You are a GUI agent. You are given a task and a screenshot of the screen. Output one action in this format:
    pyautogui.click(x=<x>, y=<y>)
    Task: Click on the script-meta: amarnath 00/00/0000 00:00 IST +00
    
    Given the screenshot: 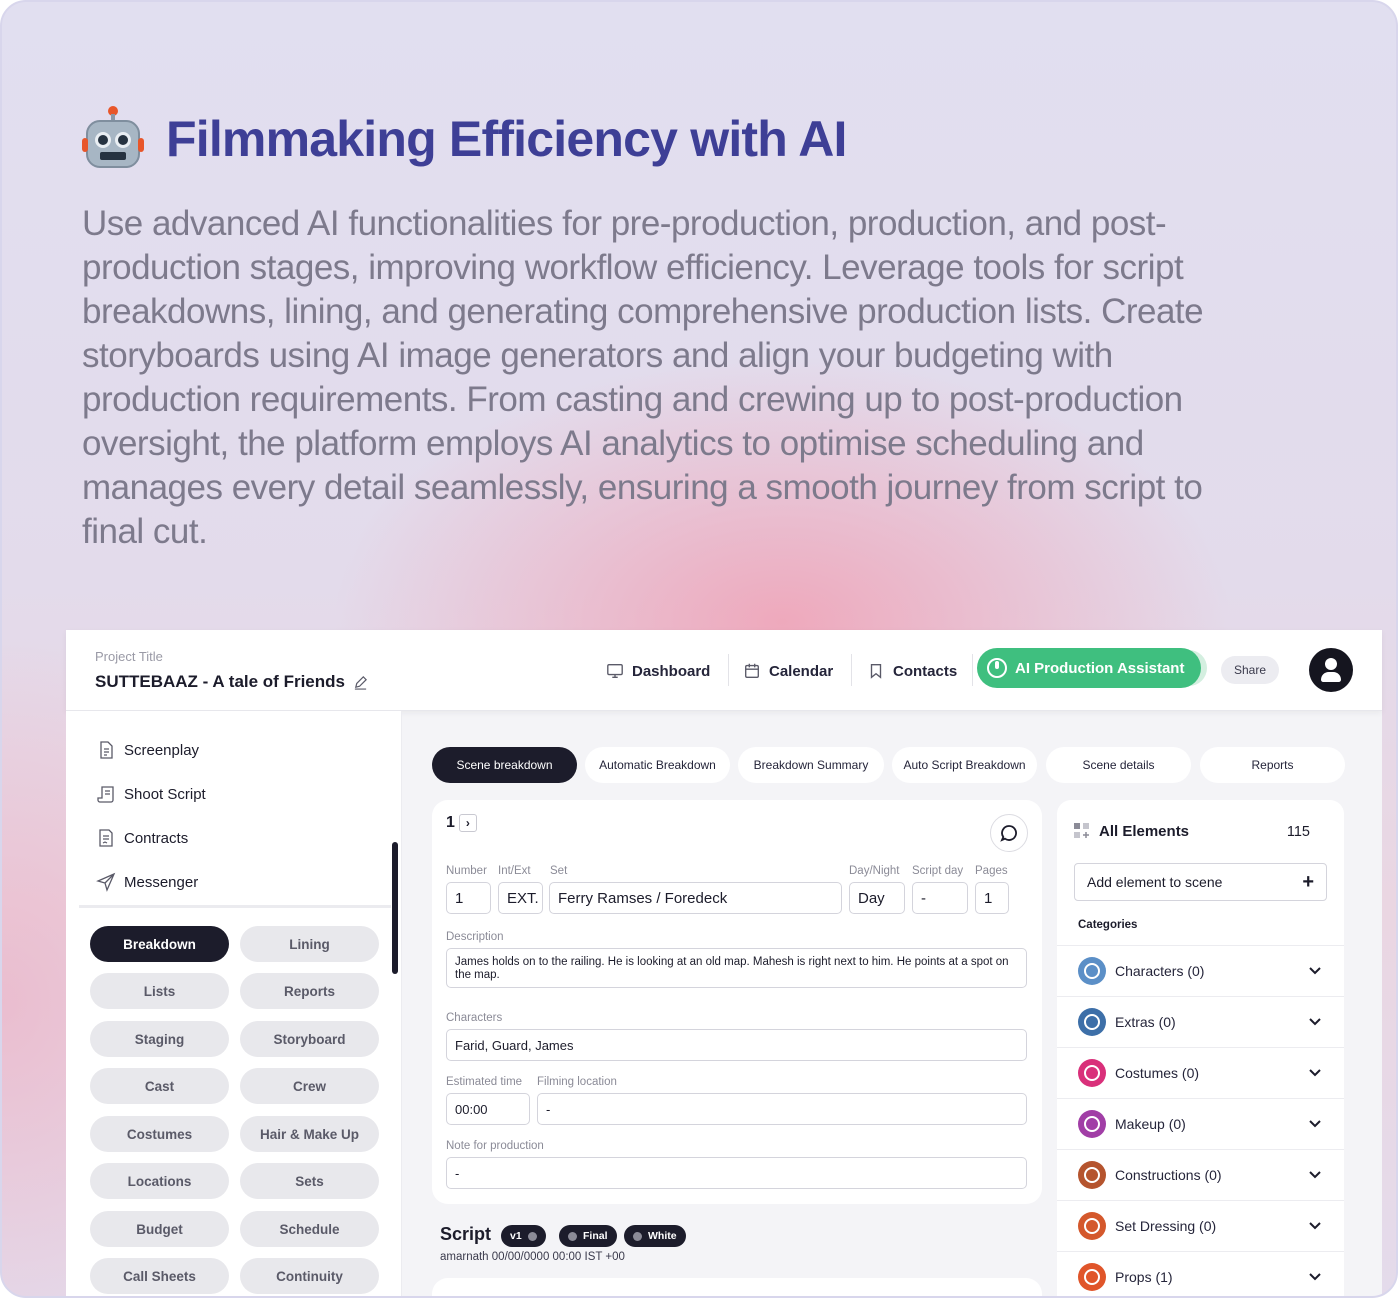 What is the action you would take?
    pyautogui.click(x=532, y=1257)
    